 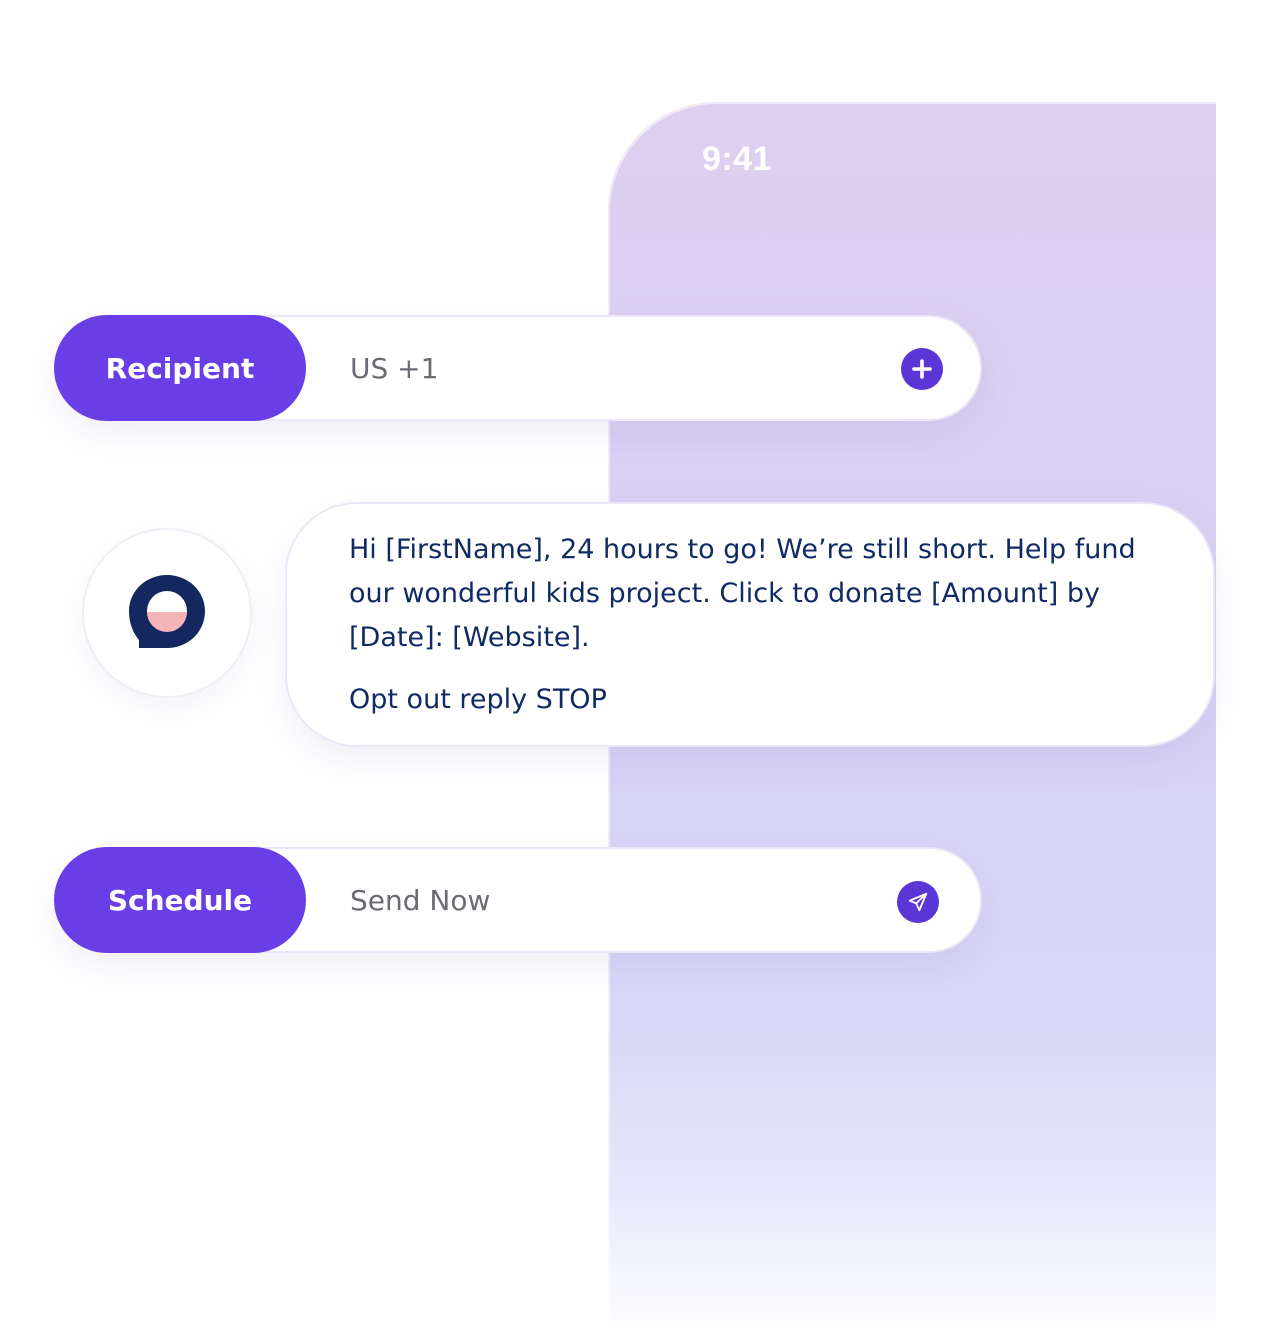 What do you see at coordinates (518, 368) in the screenshot?
I see `recipient-row: Recipient US +1` at bounding box center [518, 368].